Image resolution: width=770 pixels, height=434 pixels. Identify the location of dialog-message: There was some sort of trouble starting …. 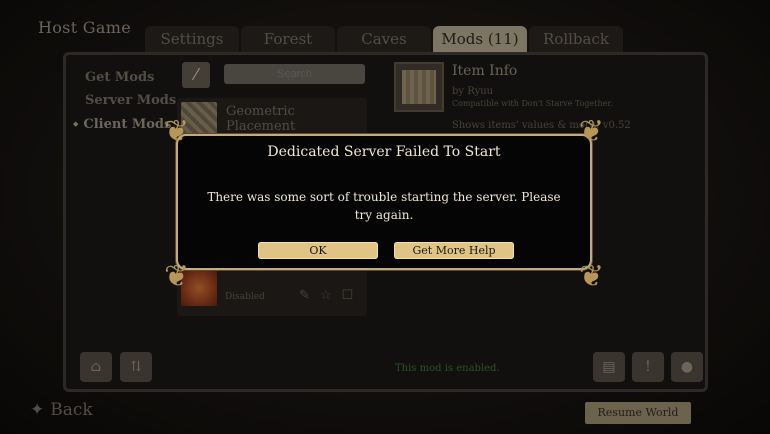
(384, 206).